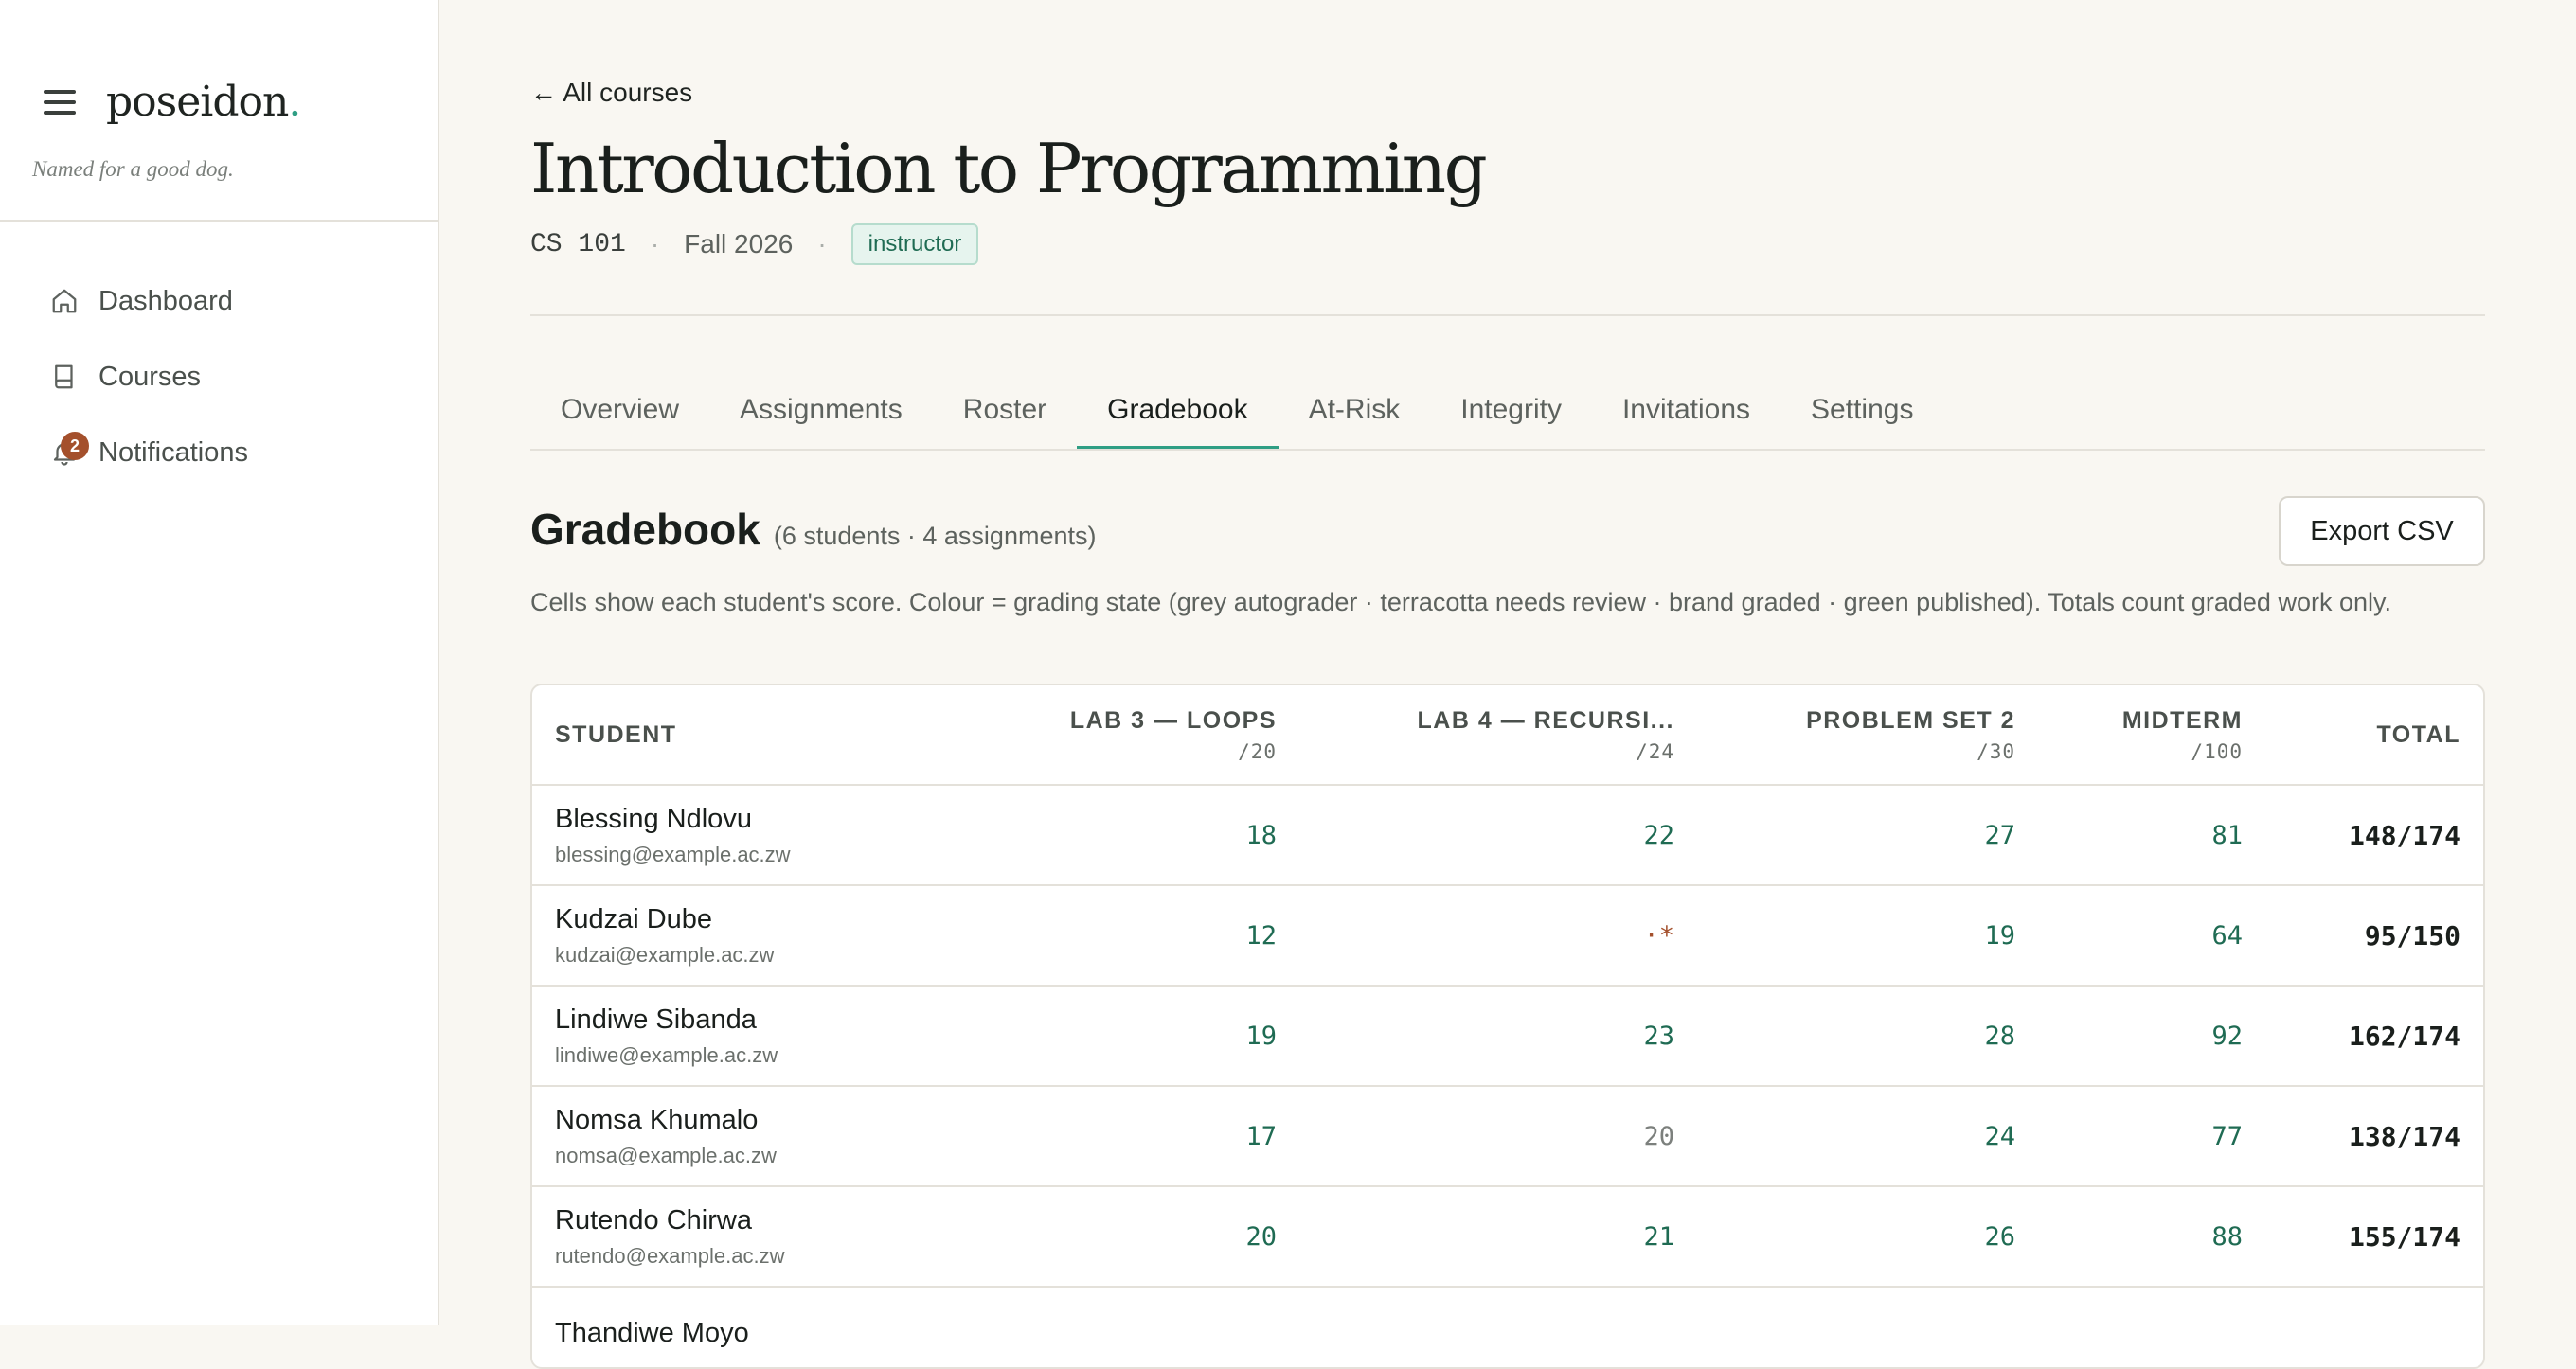 The image size is (2576, 1369). Describe the element at coordinates (739, 244) in the screenshot. I see `course-term: Fall 2026` at that location.